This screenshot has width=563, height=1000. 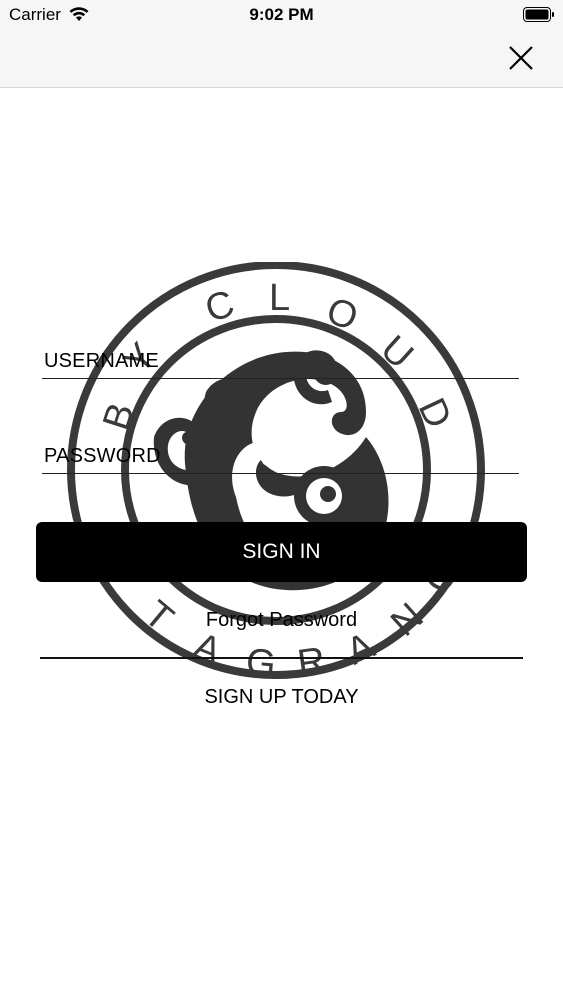 What do you see at coordinates (311, 661) in the screenshot?
I see `svg-text: R` at bounding box center [311, 661].